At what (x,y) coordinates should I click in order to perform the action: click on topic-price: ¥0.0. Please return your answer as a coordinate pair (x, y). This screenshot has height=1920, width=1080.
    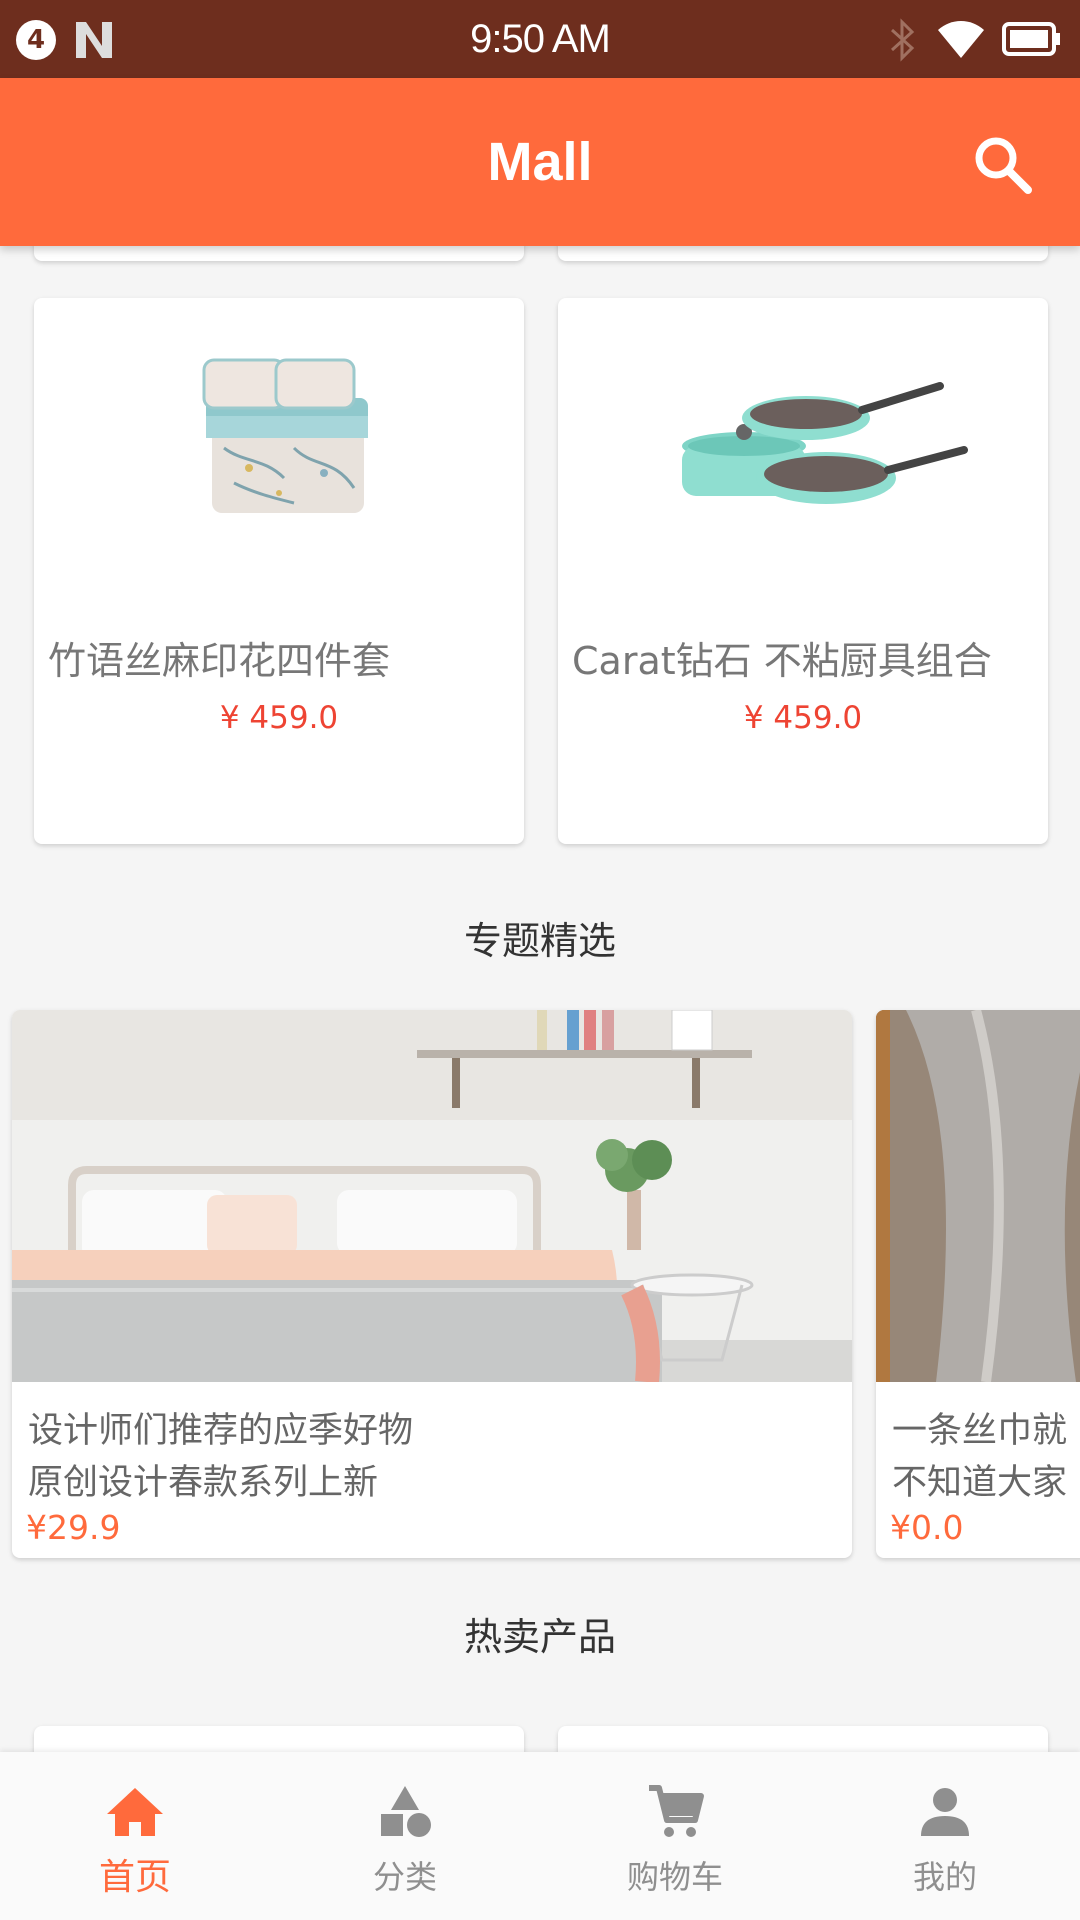
    Looking at the image, I should click on (927, 1527).